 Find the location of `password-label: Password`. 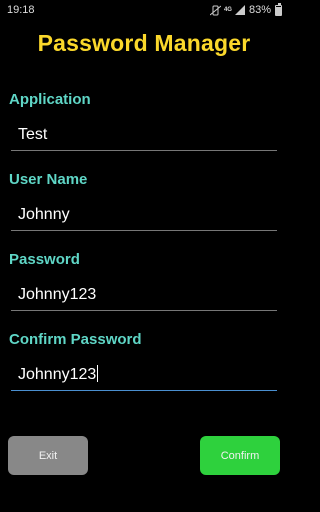

password-label: Password is located at coordinates (44, 259).